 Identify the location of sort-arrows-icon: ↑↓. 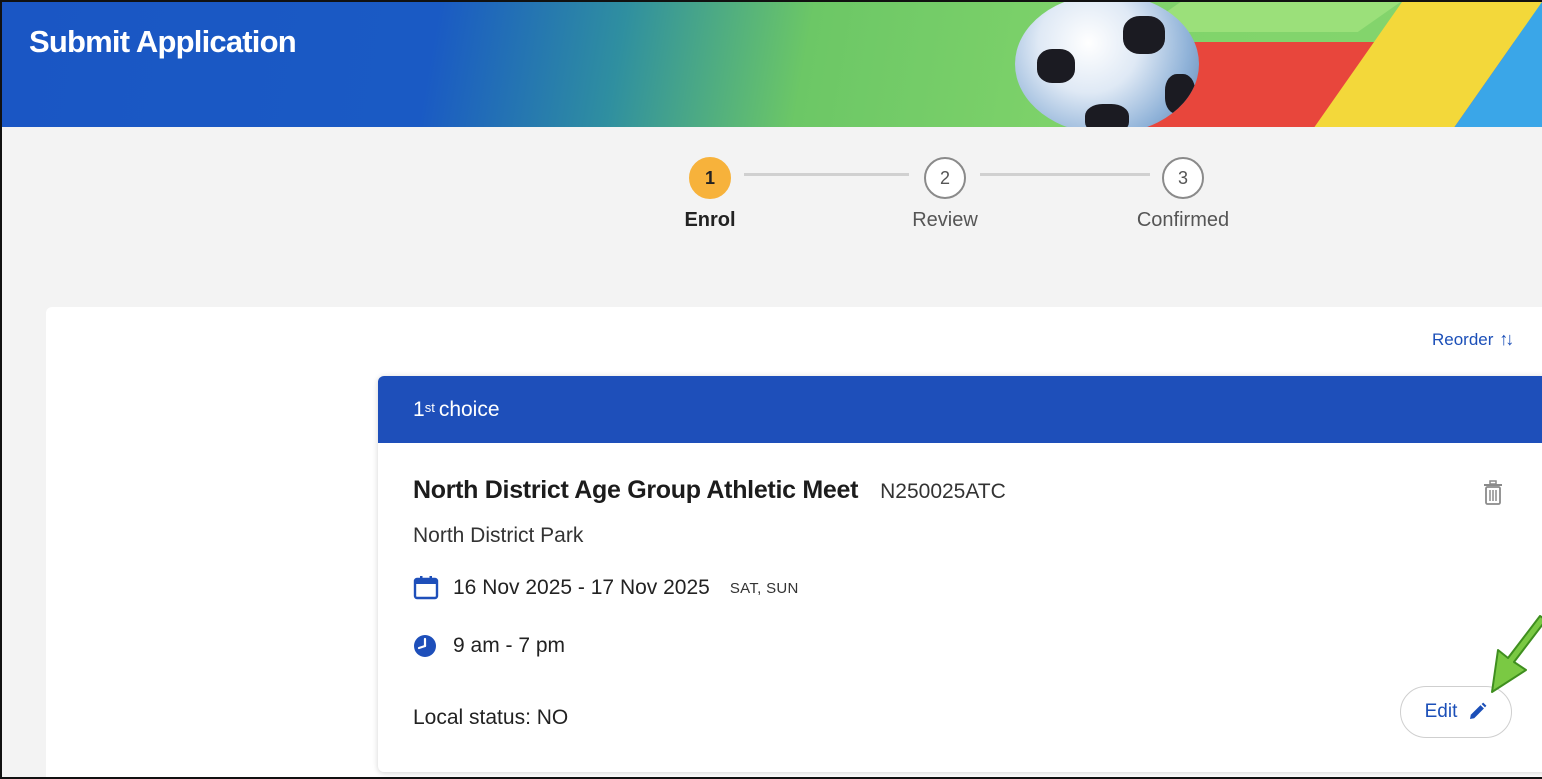
(1506, 339).